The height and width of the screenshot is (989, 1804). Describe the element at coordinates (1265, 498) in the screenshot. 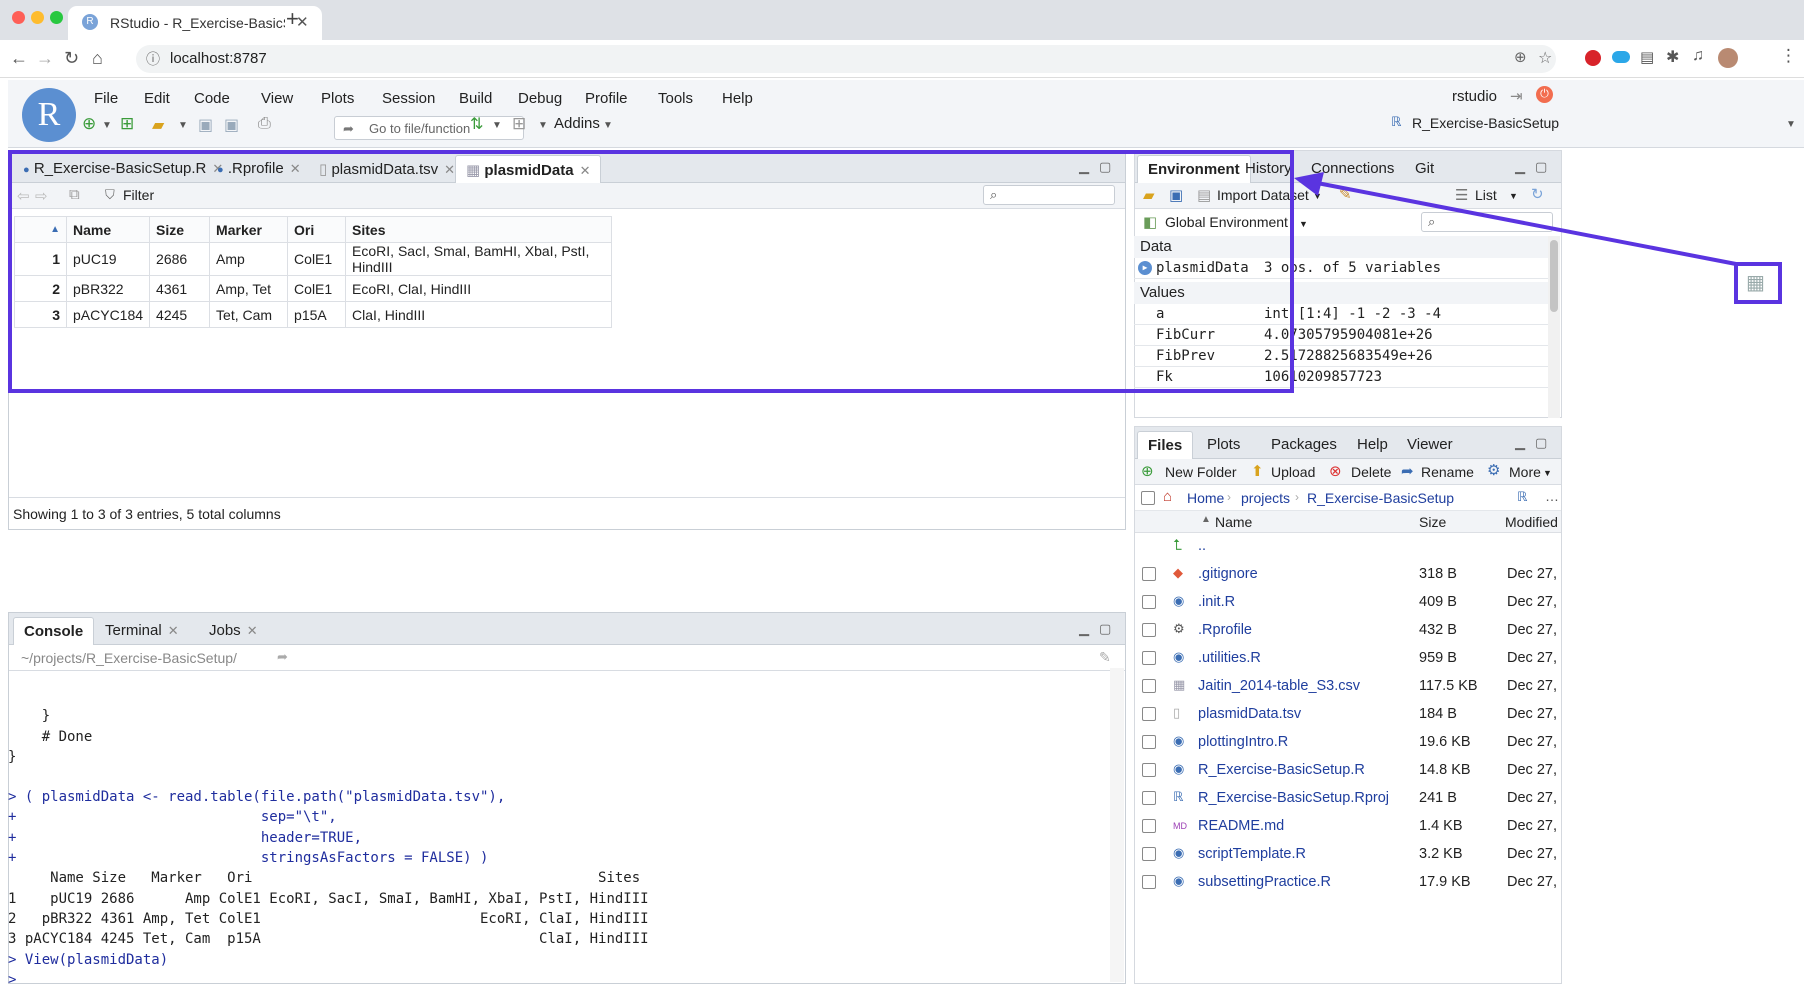

I see `breadcrumb-projects: projects` at that location.